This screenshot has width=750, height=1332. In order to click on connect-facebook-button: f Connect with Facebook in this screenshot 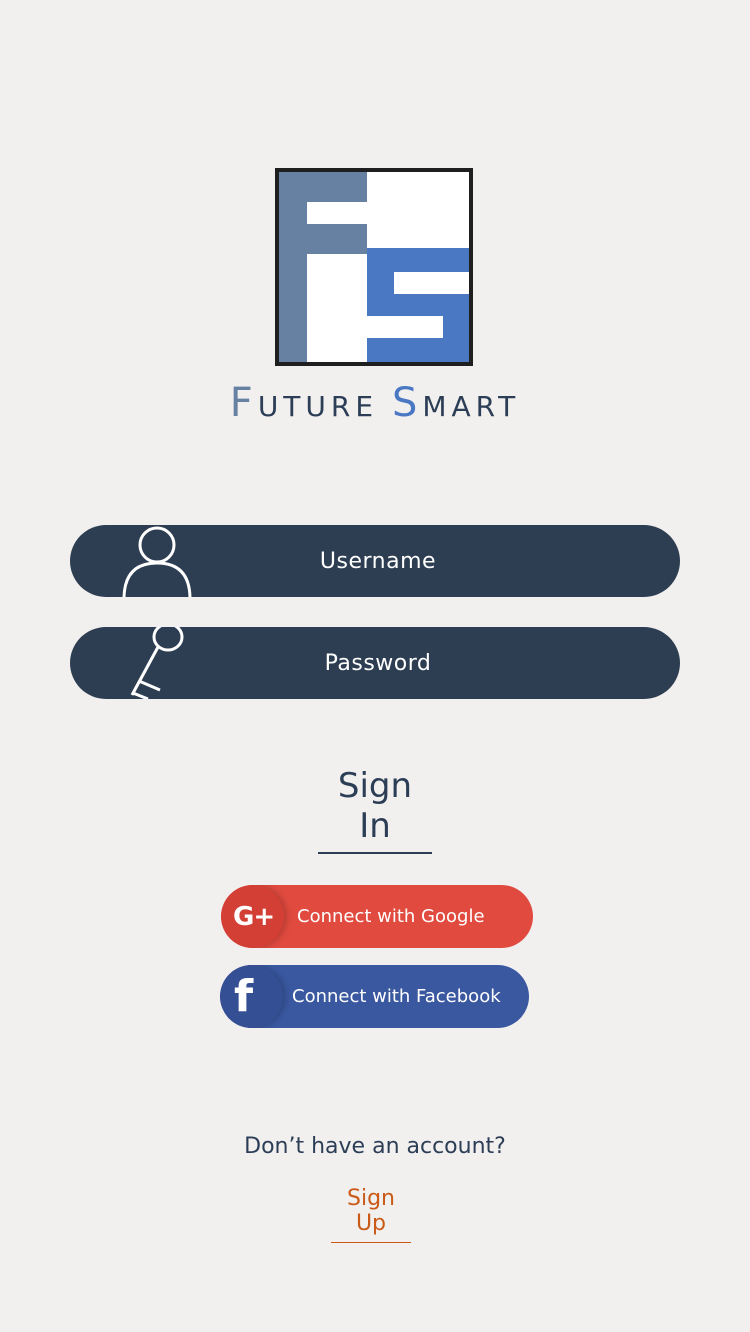, I will do `click(374, 996)`.